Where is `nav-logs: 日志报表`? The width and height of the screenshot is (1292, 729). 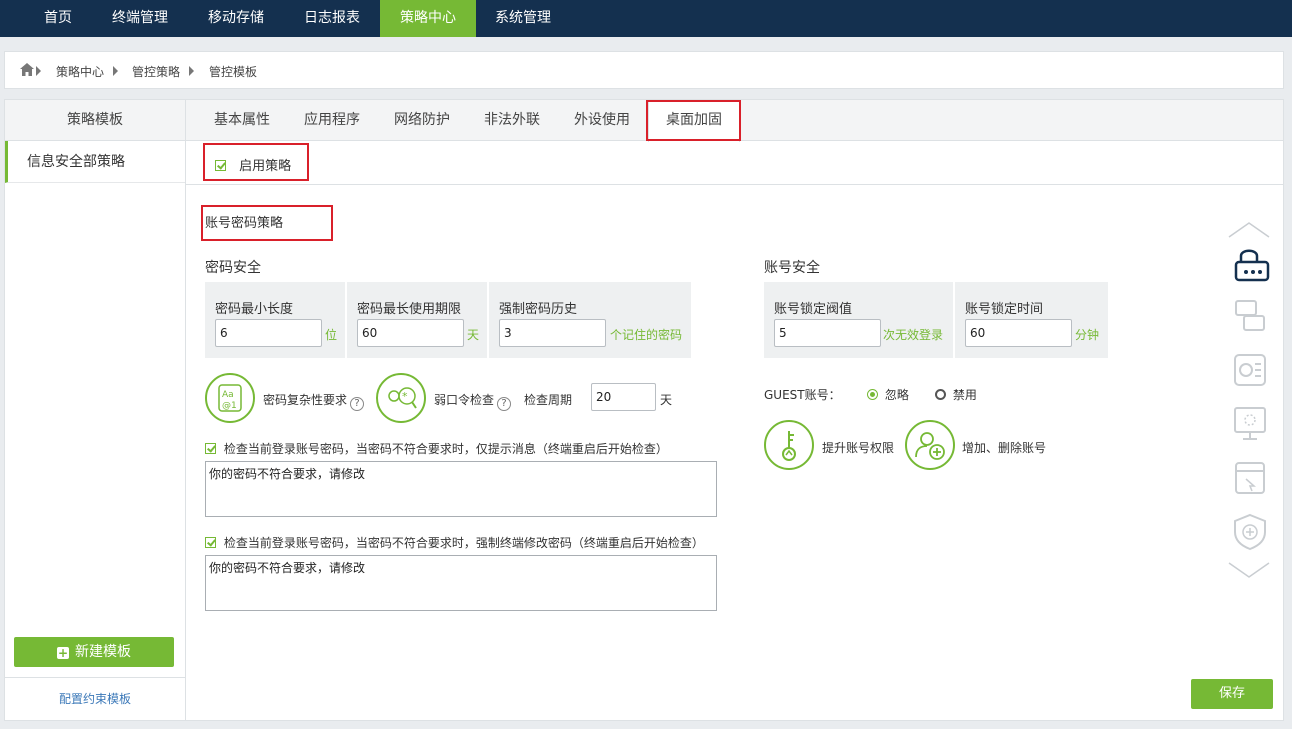
nav-logs: 日志报表 is located at coordinates (332, 18).